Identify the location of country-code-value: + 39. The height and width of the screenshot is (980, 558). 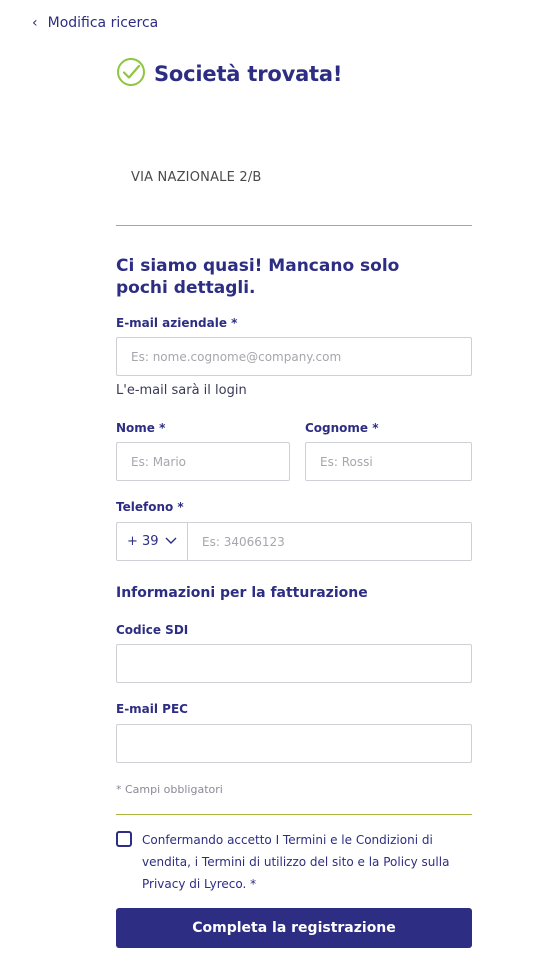
(143, 541).